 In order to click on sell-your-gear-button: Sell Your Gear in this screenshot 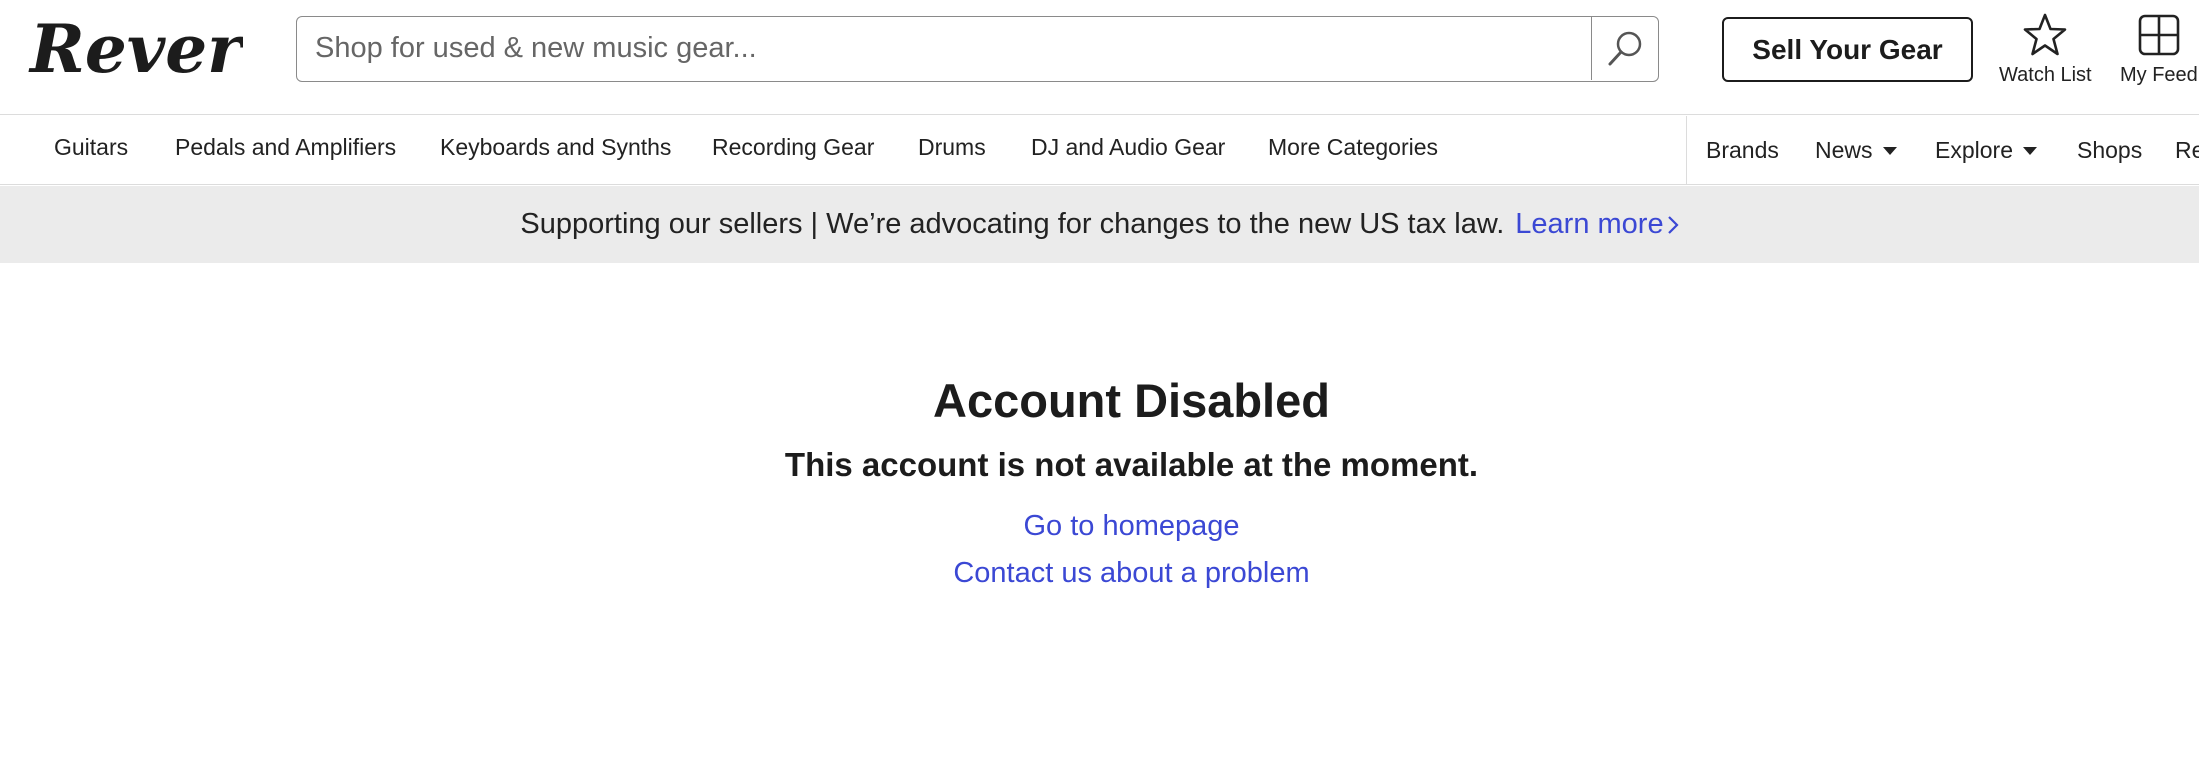, I will do `click(1847, 49)`.